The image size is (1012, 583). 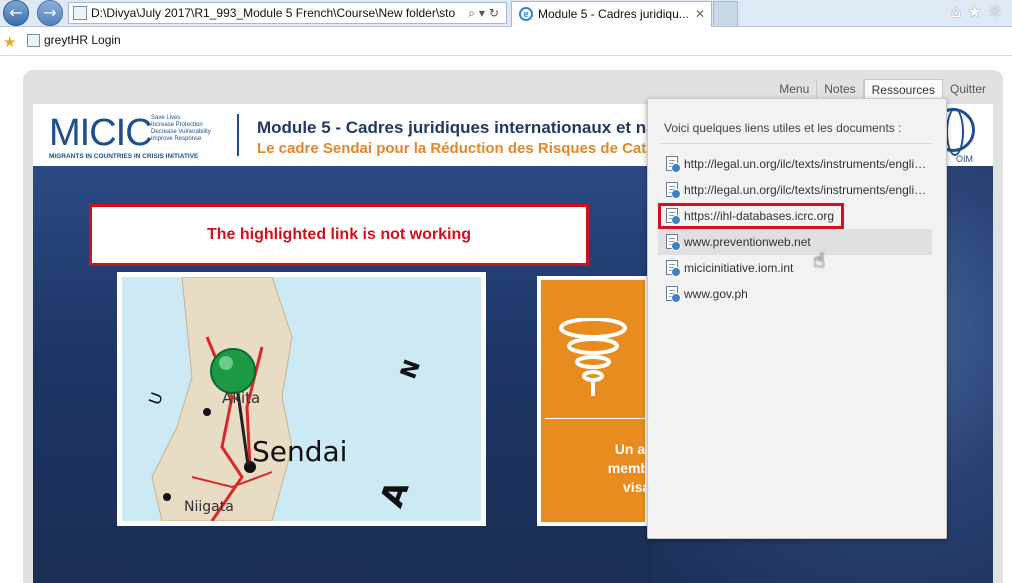 What do you see at coordinates (593, 357) in the screenshot?
I see `tornado-icon` at bounding box center [593, 357].